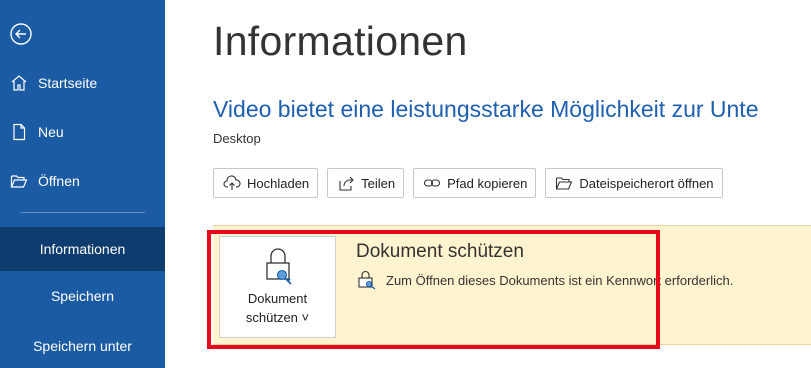  I want to click on sidebar-item-neu: Neu, so click(82, 132).